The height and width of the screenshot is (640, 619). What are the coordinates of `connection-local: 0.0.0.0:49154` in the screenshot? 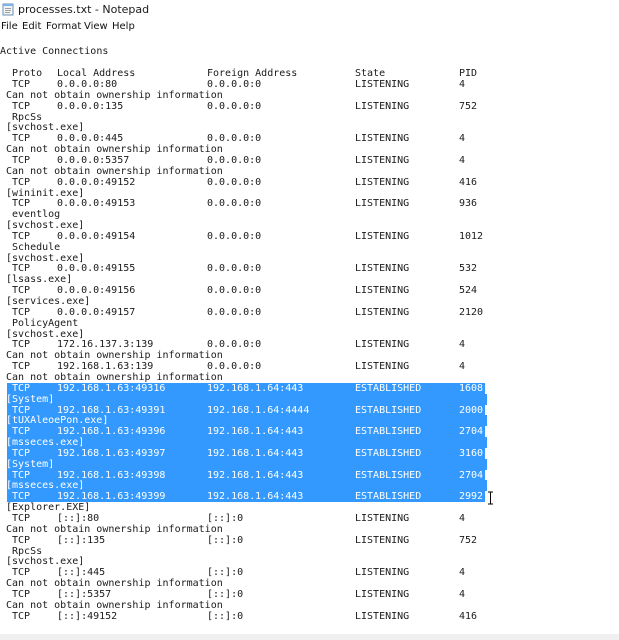 It's located at (96, 236).